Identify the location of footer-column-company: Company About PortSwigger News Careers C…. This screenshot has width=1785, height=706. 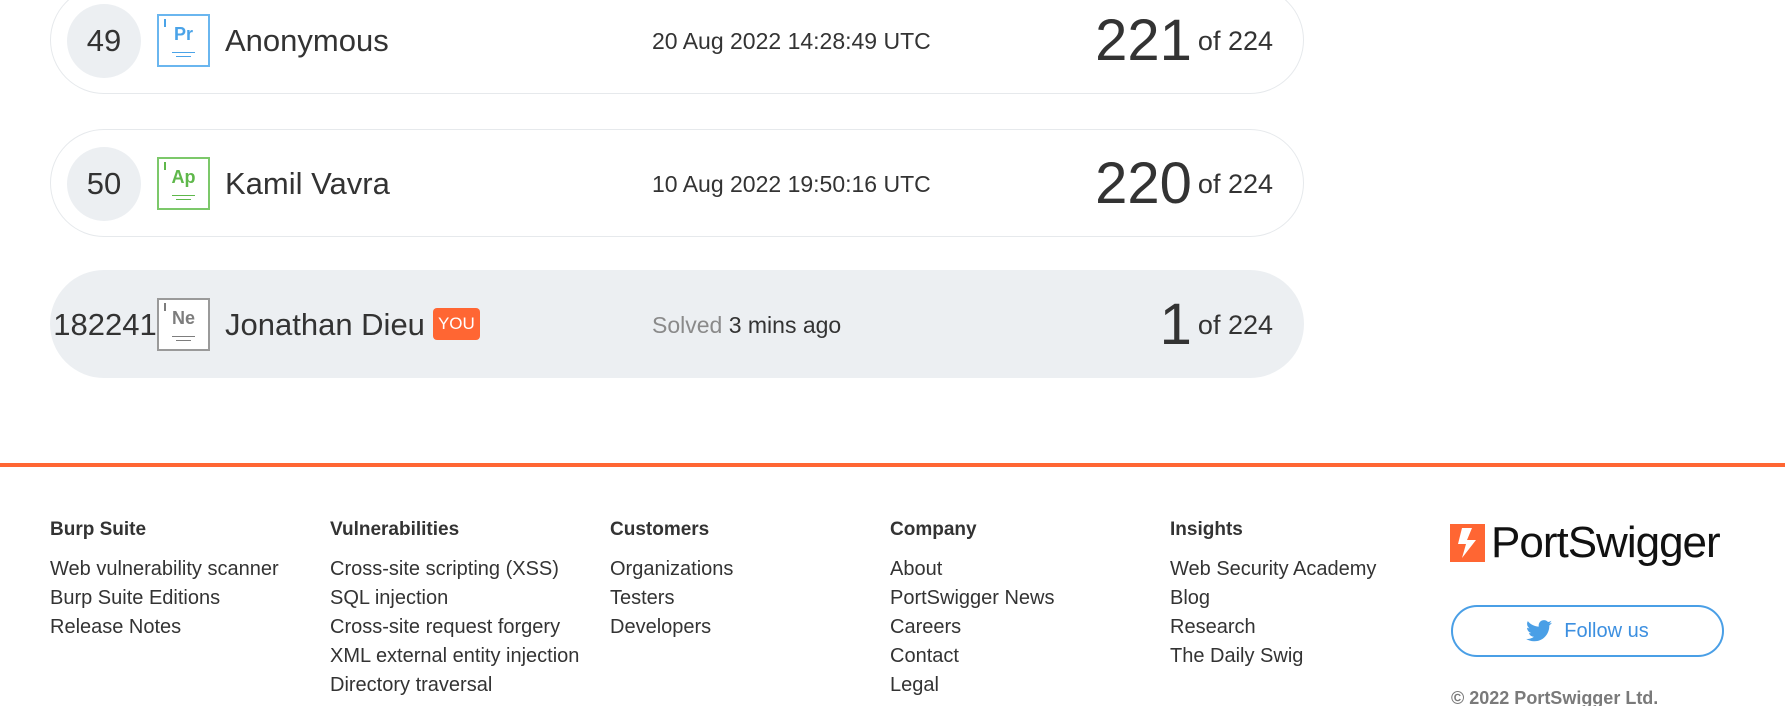
(1030, 609).